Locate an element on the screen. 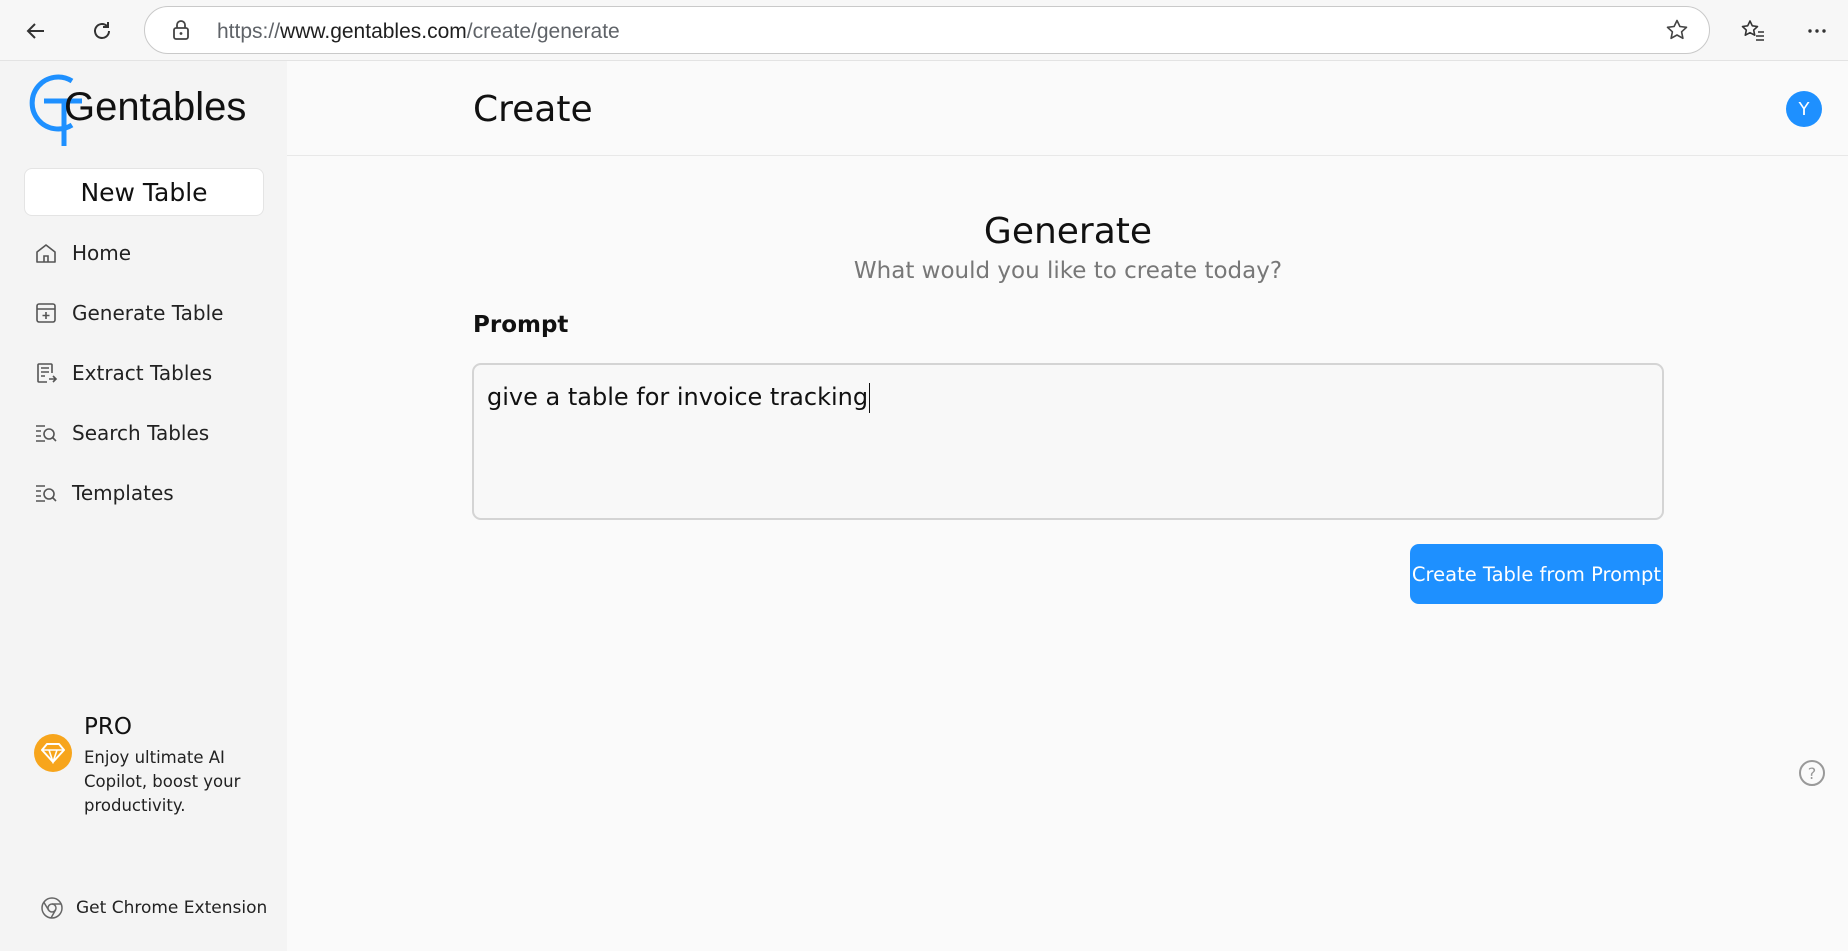 The image size is (1848, 951). prompt-text-value: give a table for invoice tracking is located at coordinates (679, 398).